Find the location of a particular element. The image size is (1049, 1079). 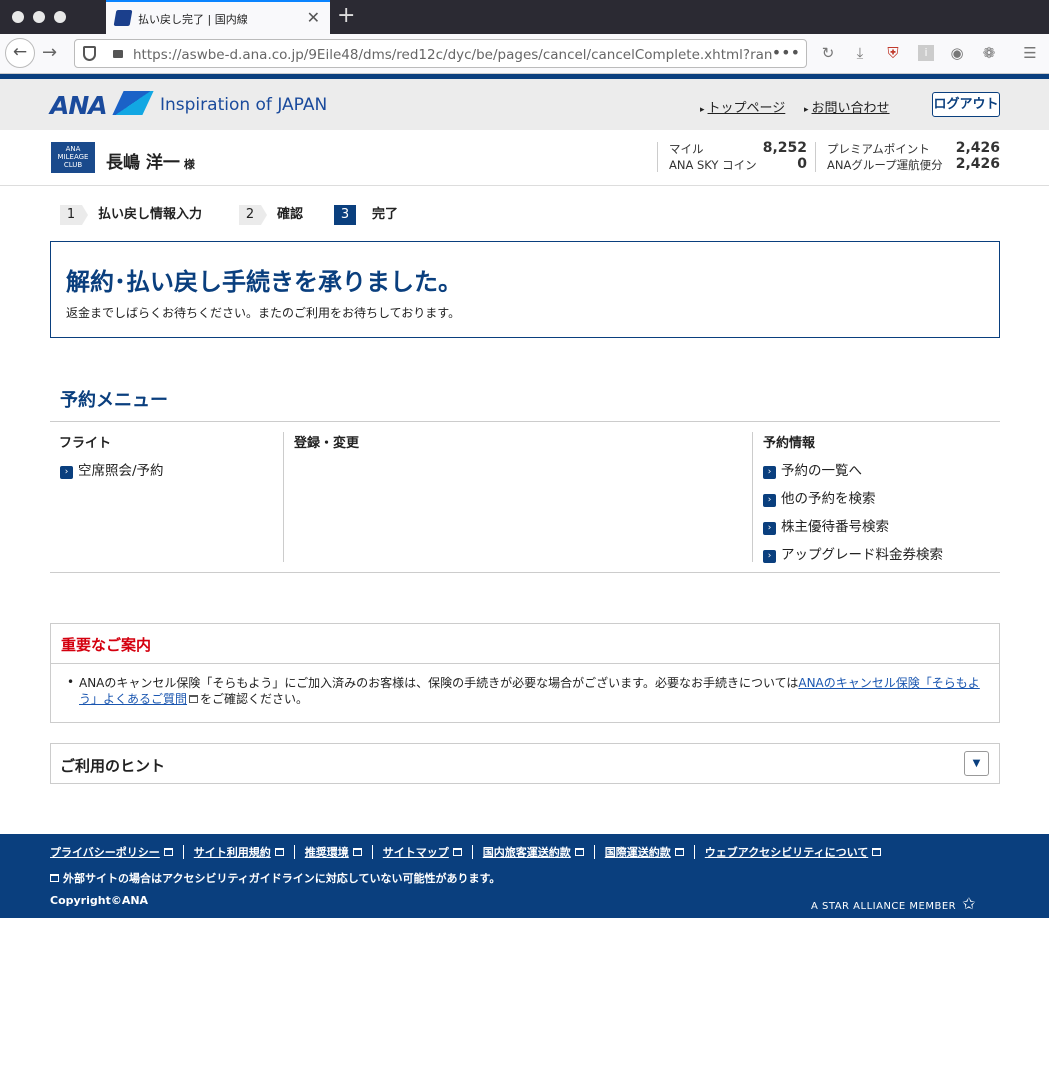

browser-tab: 払い戻し完了 | 国内線 ✕ is located at coordinates (218, 17).